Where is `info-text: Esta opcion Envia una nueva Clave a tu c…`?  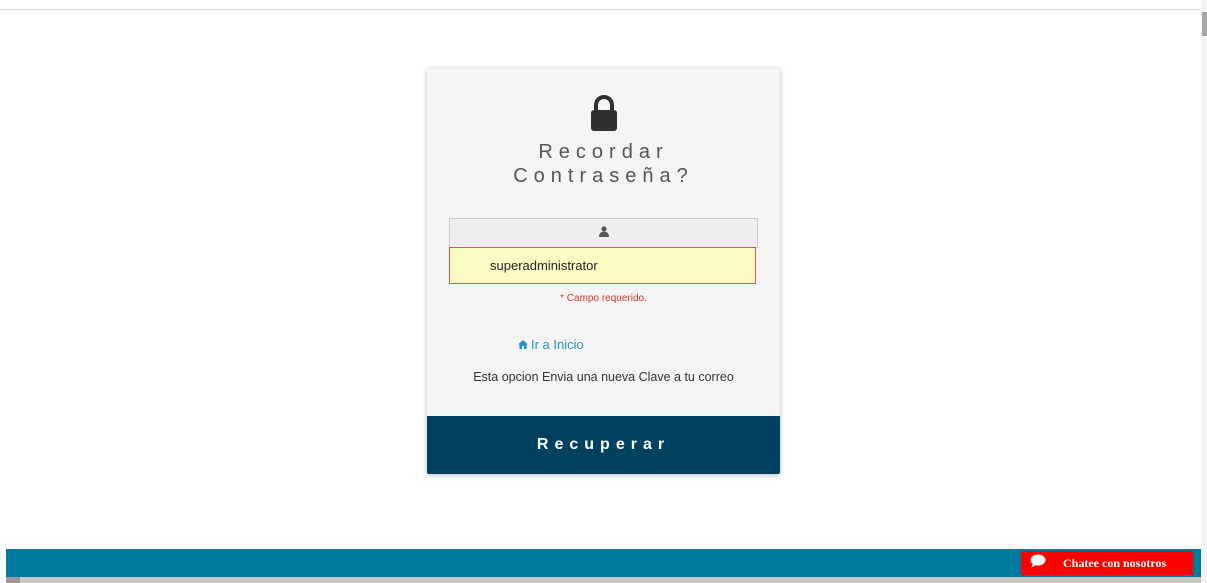 info-text: Esta opcion Envia una nueva Clave a tu c… is located at coordinates (603, 377).